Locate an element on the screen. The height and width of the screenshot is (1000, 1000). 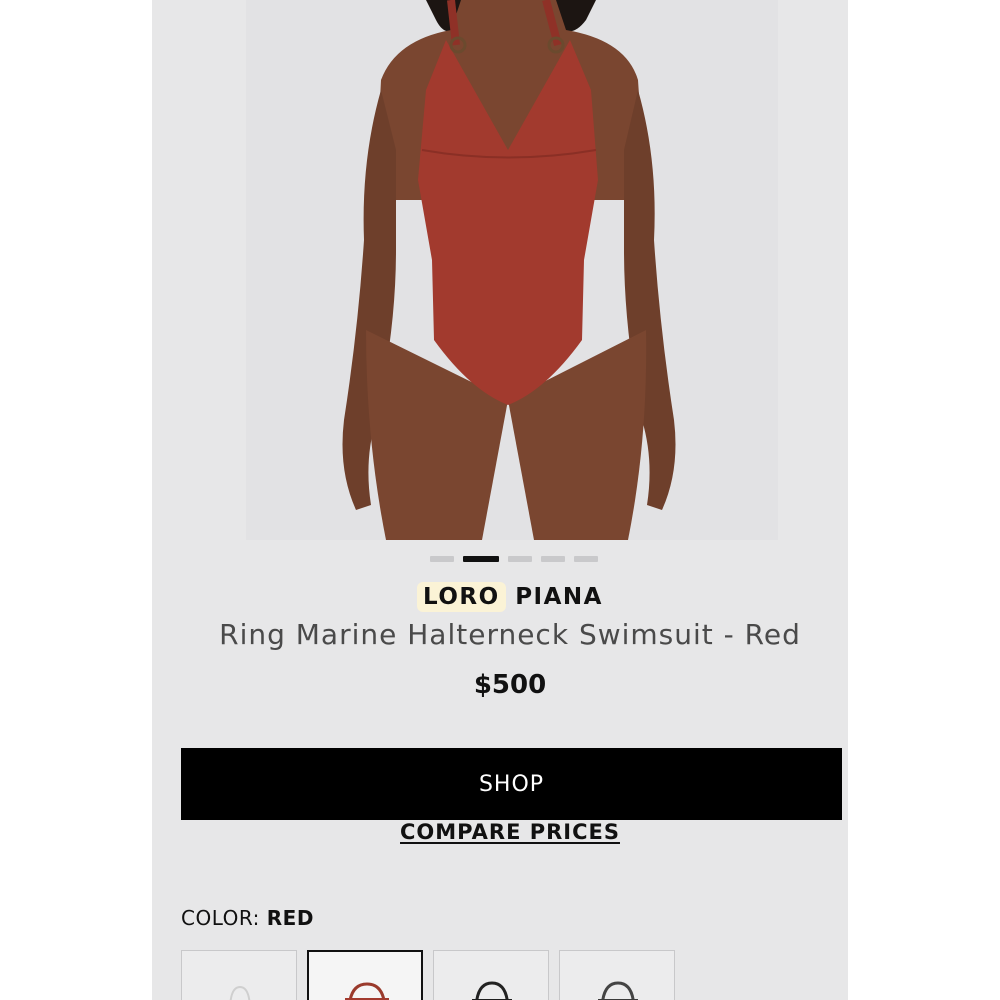
gallery-pagination is located at coordinates (514, 559).